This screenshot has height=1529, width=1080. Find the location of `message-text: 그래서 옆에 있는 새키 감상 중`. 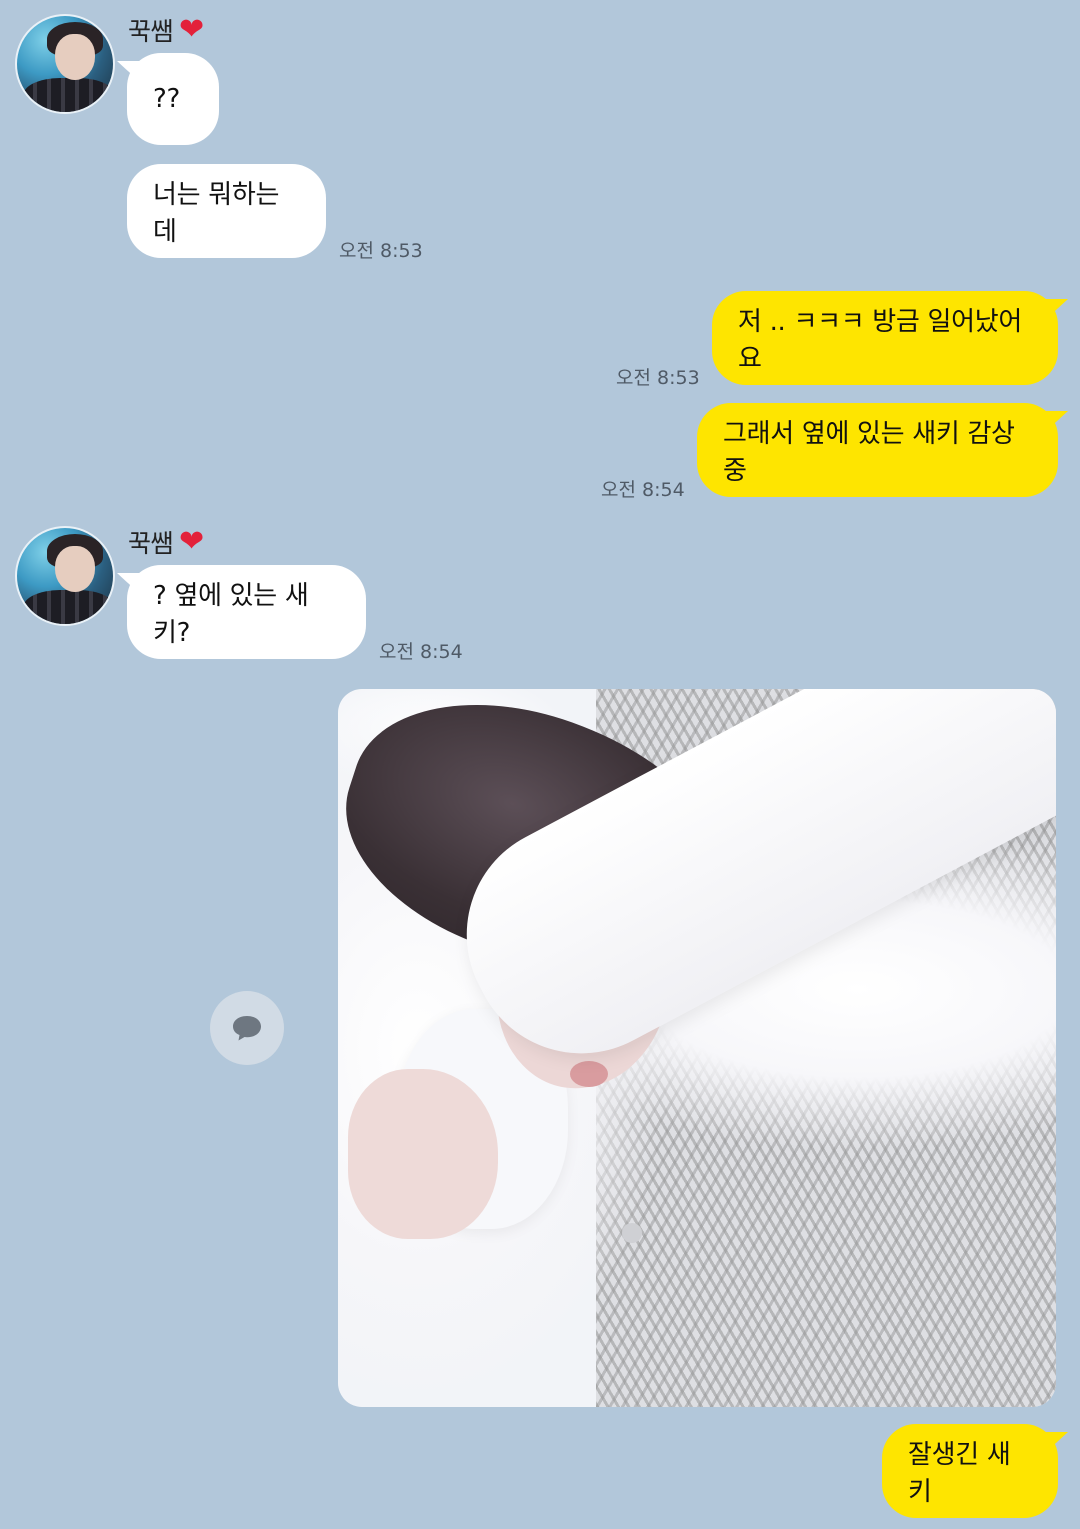

message-text: 그래서 옆에 있는 새키 감상 중 is located at coordinates (869, 452).